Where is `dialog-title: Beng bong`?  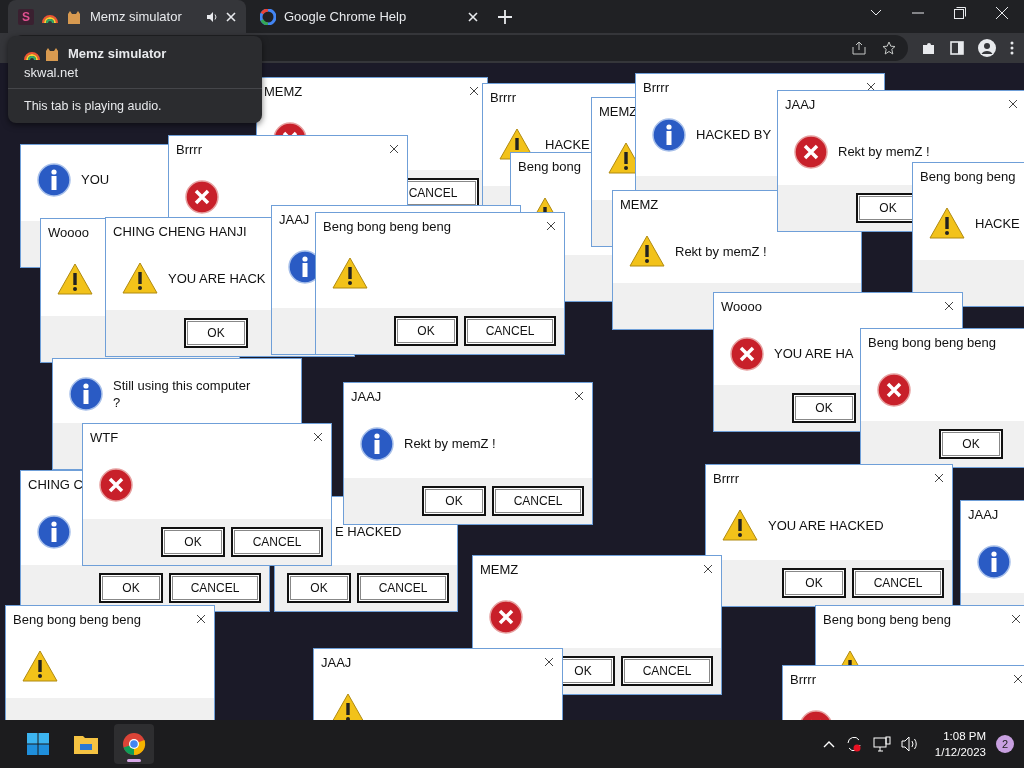
dialog-title: Beng bong is located at coordinates (549, 166).